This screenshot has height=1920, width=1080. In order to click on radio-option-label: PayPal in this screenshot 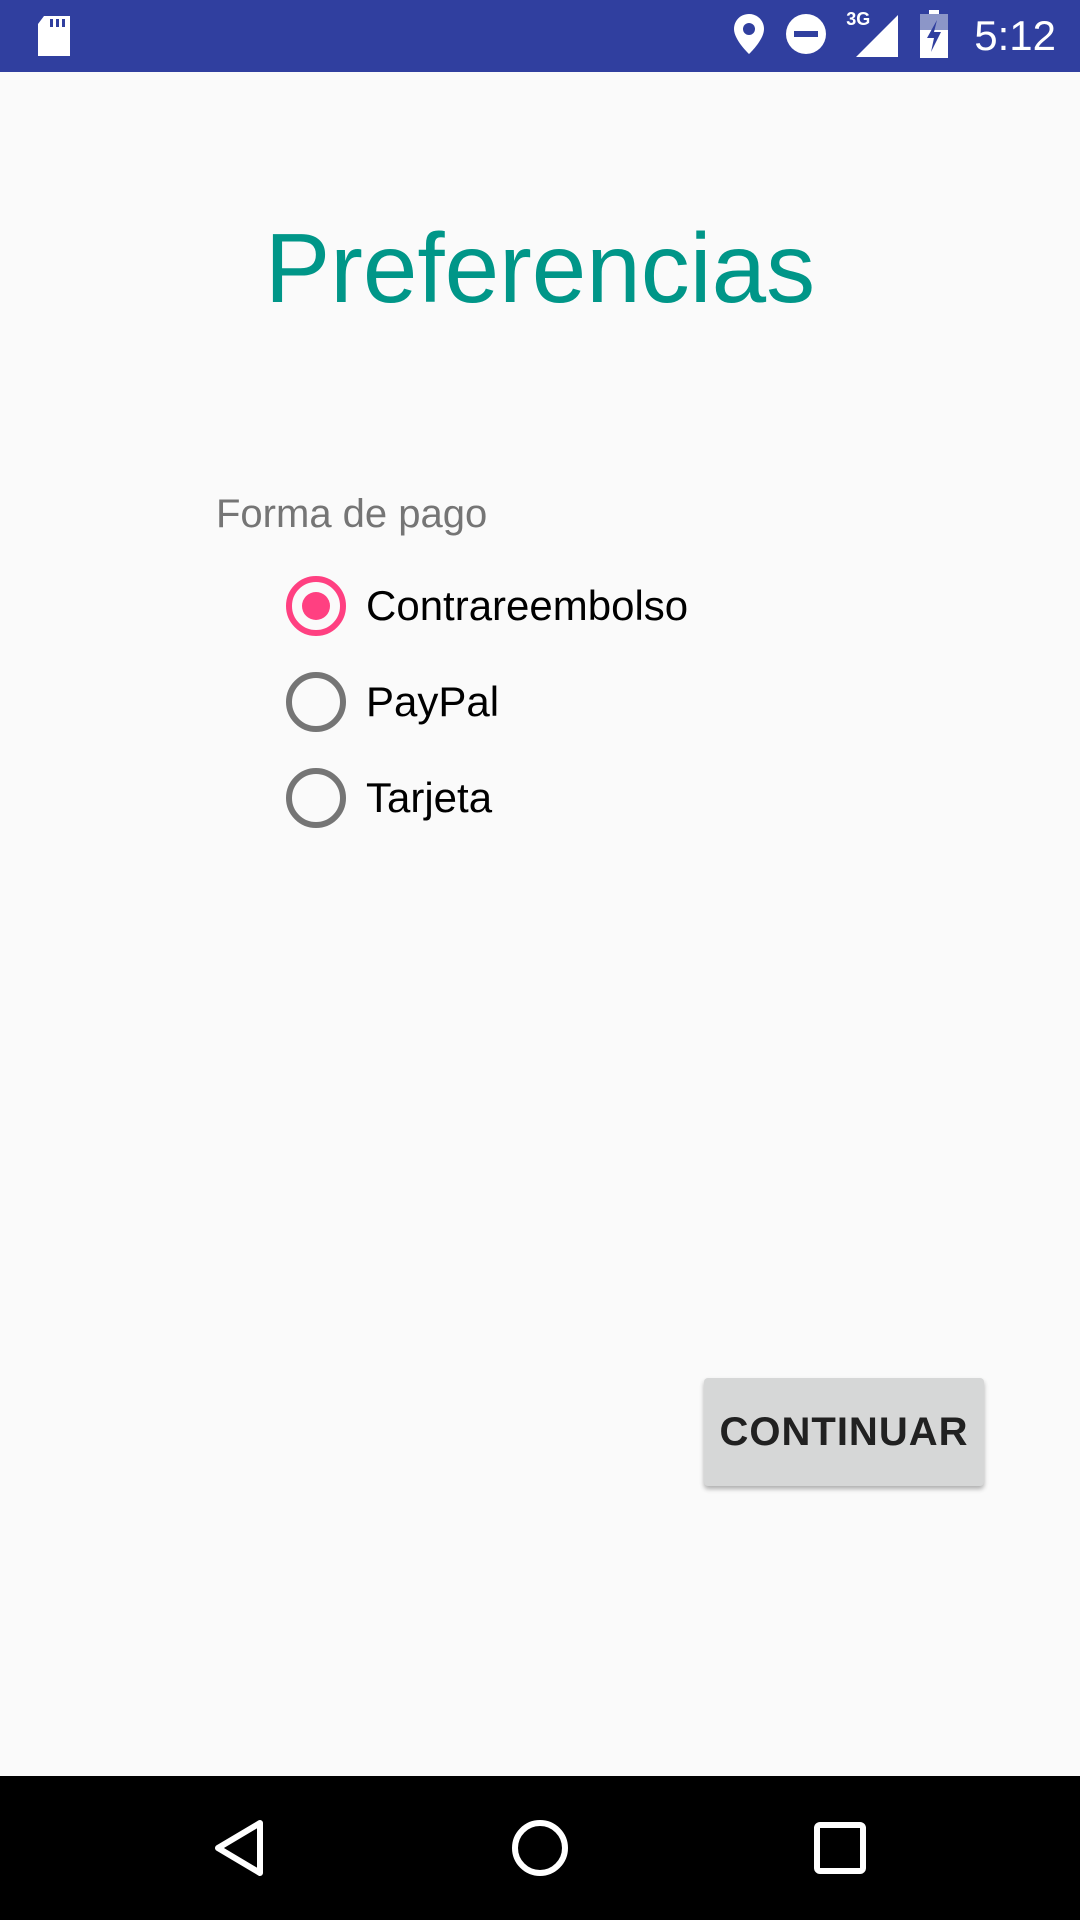, I will do `click(433, 701)`.